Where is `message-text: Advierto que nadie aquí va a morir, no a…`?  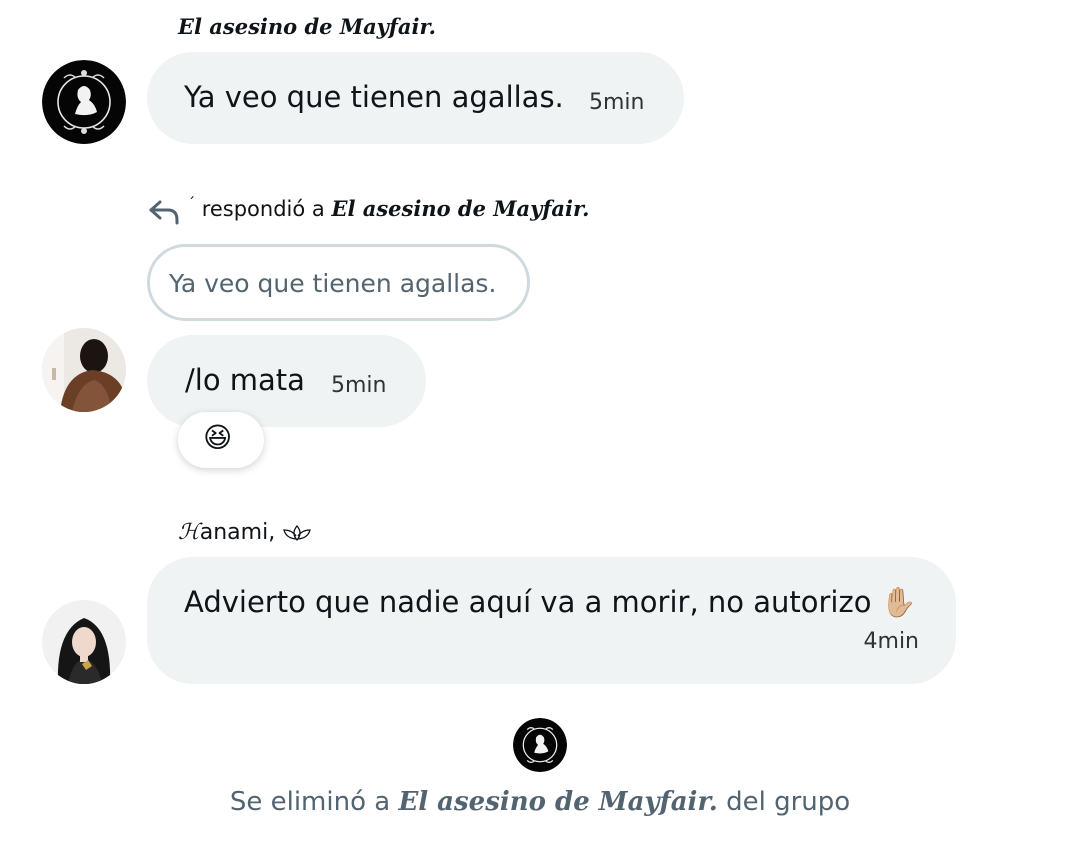 message-text: Advierto que nadie aquí va a morir, no a… is located at coordinates (550, 602).